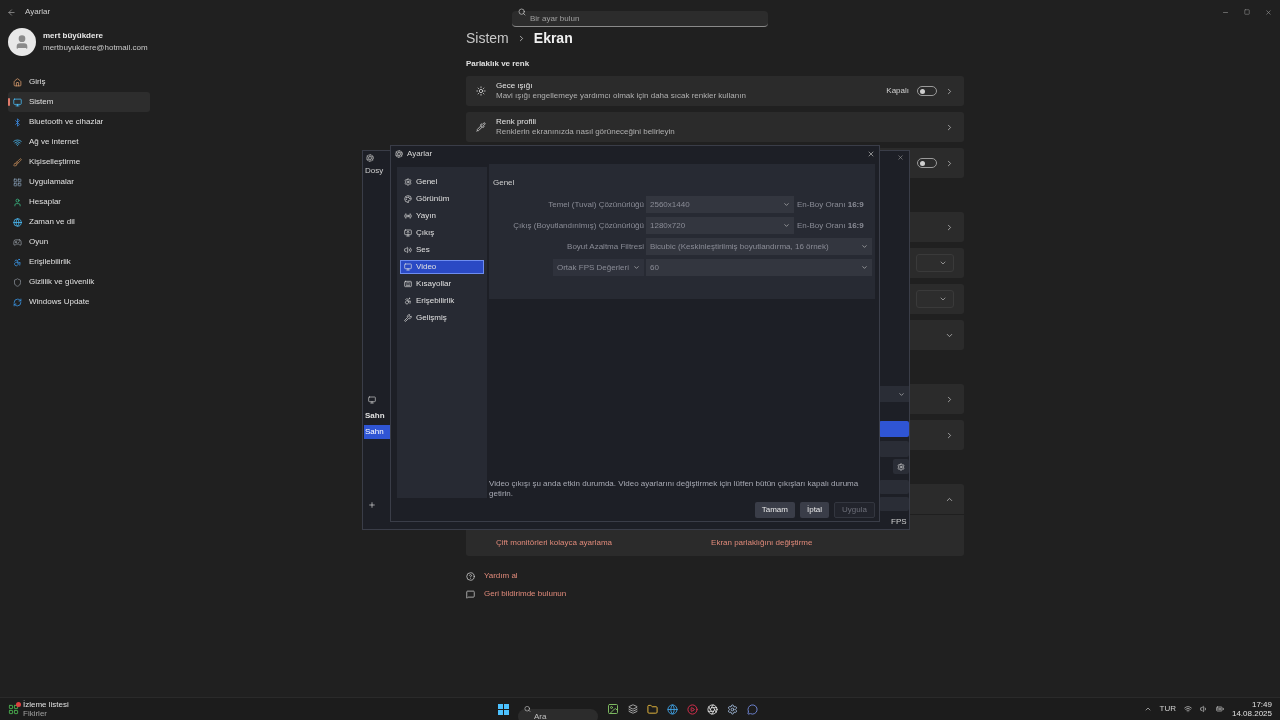 The width and height of the screenshot is (1280, 720). I want to click on scene-item: Sahn, so click(377, 432).